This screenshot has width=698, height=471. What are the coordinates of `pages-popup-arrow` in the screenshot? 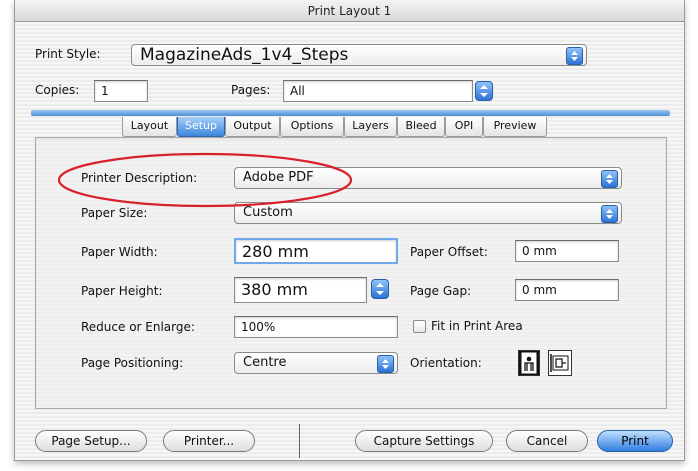 It's located at (484, 91).